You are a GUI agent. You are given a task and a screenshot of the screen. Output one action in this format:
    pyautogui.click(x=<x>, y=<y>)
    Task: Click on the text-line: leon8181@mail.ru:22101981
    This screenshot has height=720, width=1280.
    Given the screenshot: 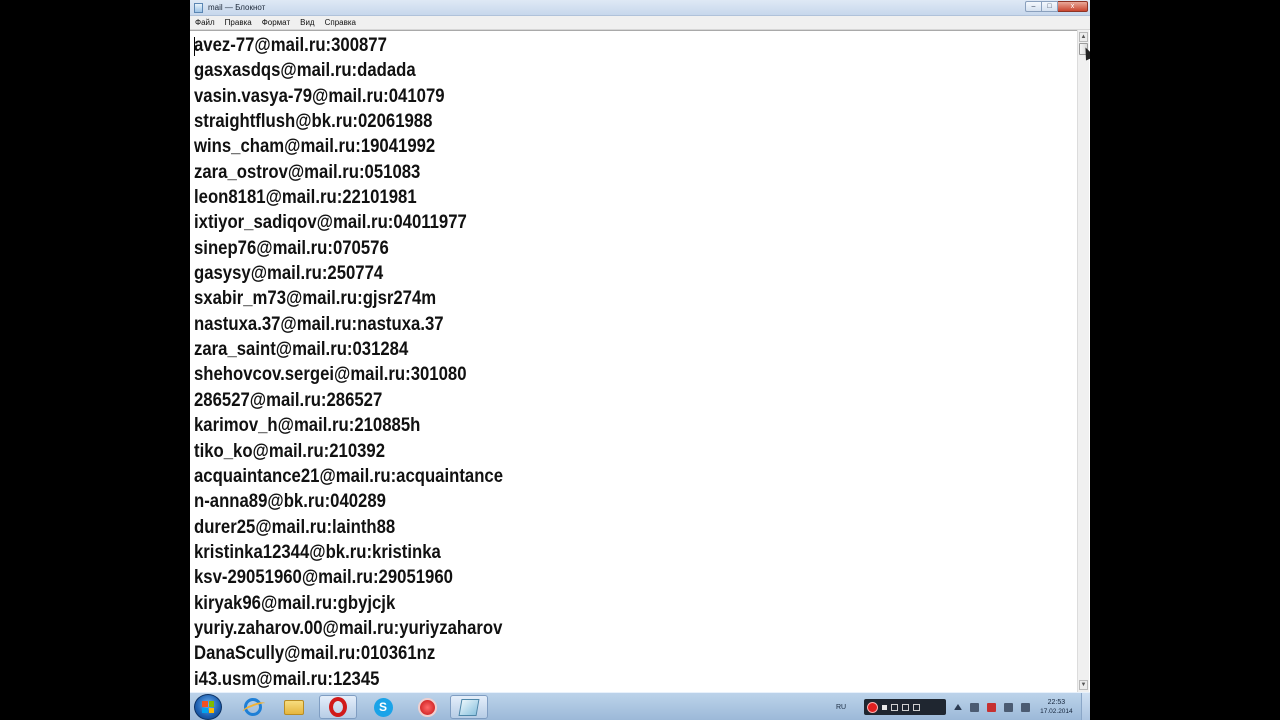 What is the action you would take?
    pyautogui.click(x=305, y=198)
    